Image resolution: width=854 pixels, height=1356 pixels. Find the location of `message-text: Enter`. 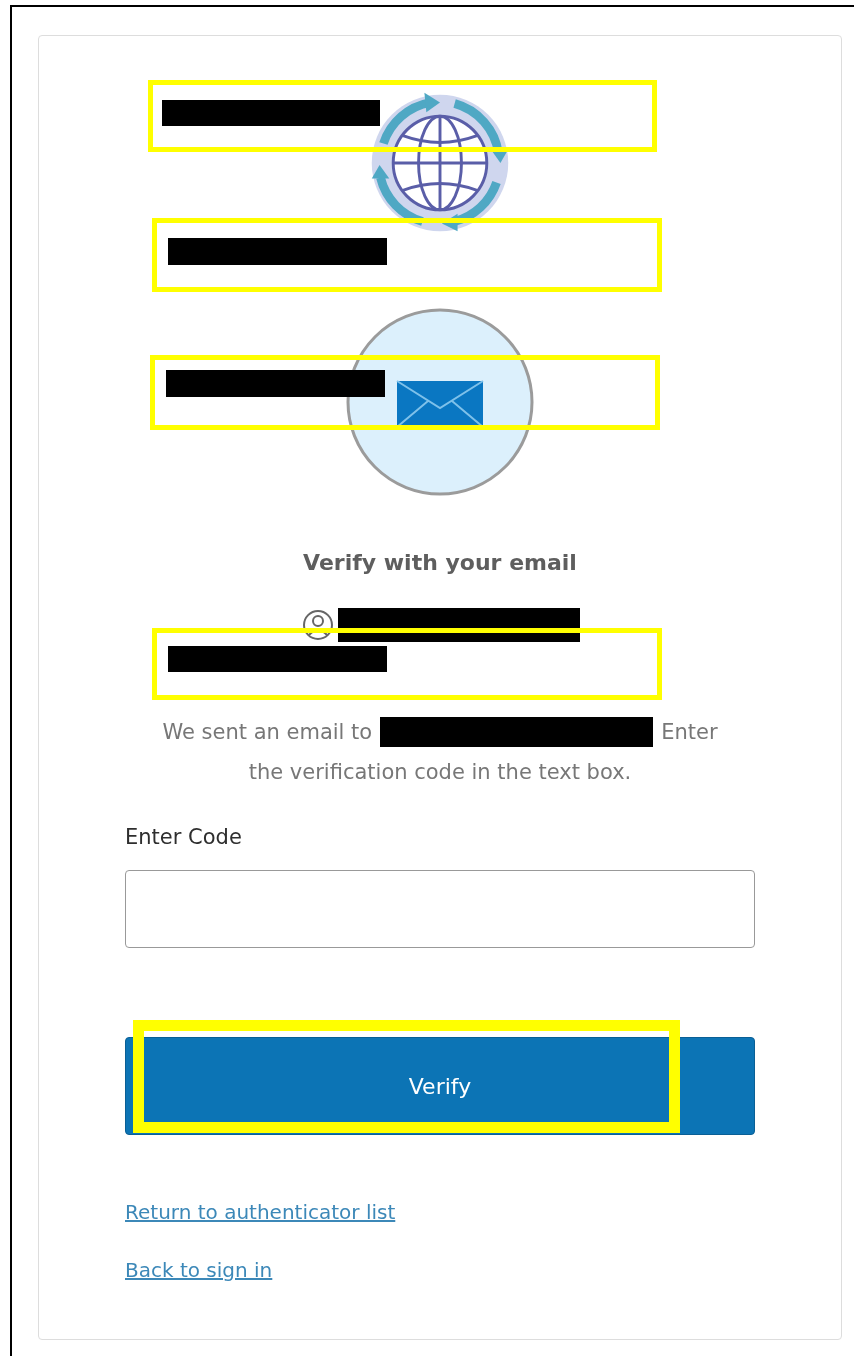

message-text: Enter is located at coordinates (689, 732).